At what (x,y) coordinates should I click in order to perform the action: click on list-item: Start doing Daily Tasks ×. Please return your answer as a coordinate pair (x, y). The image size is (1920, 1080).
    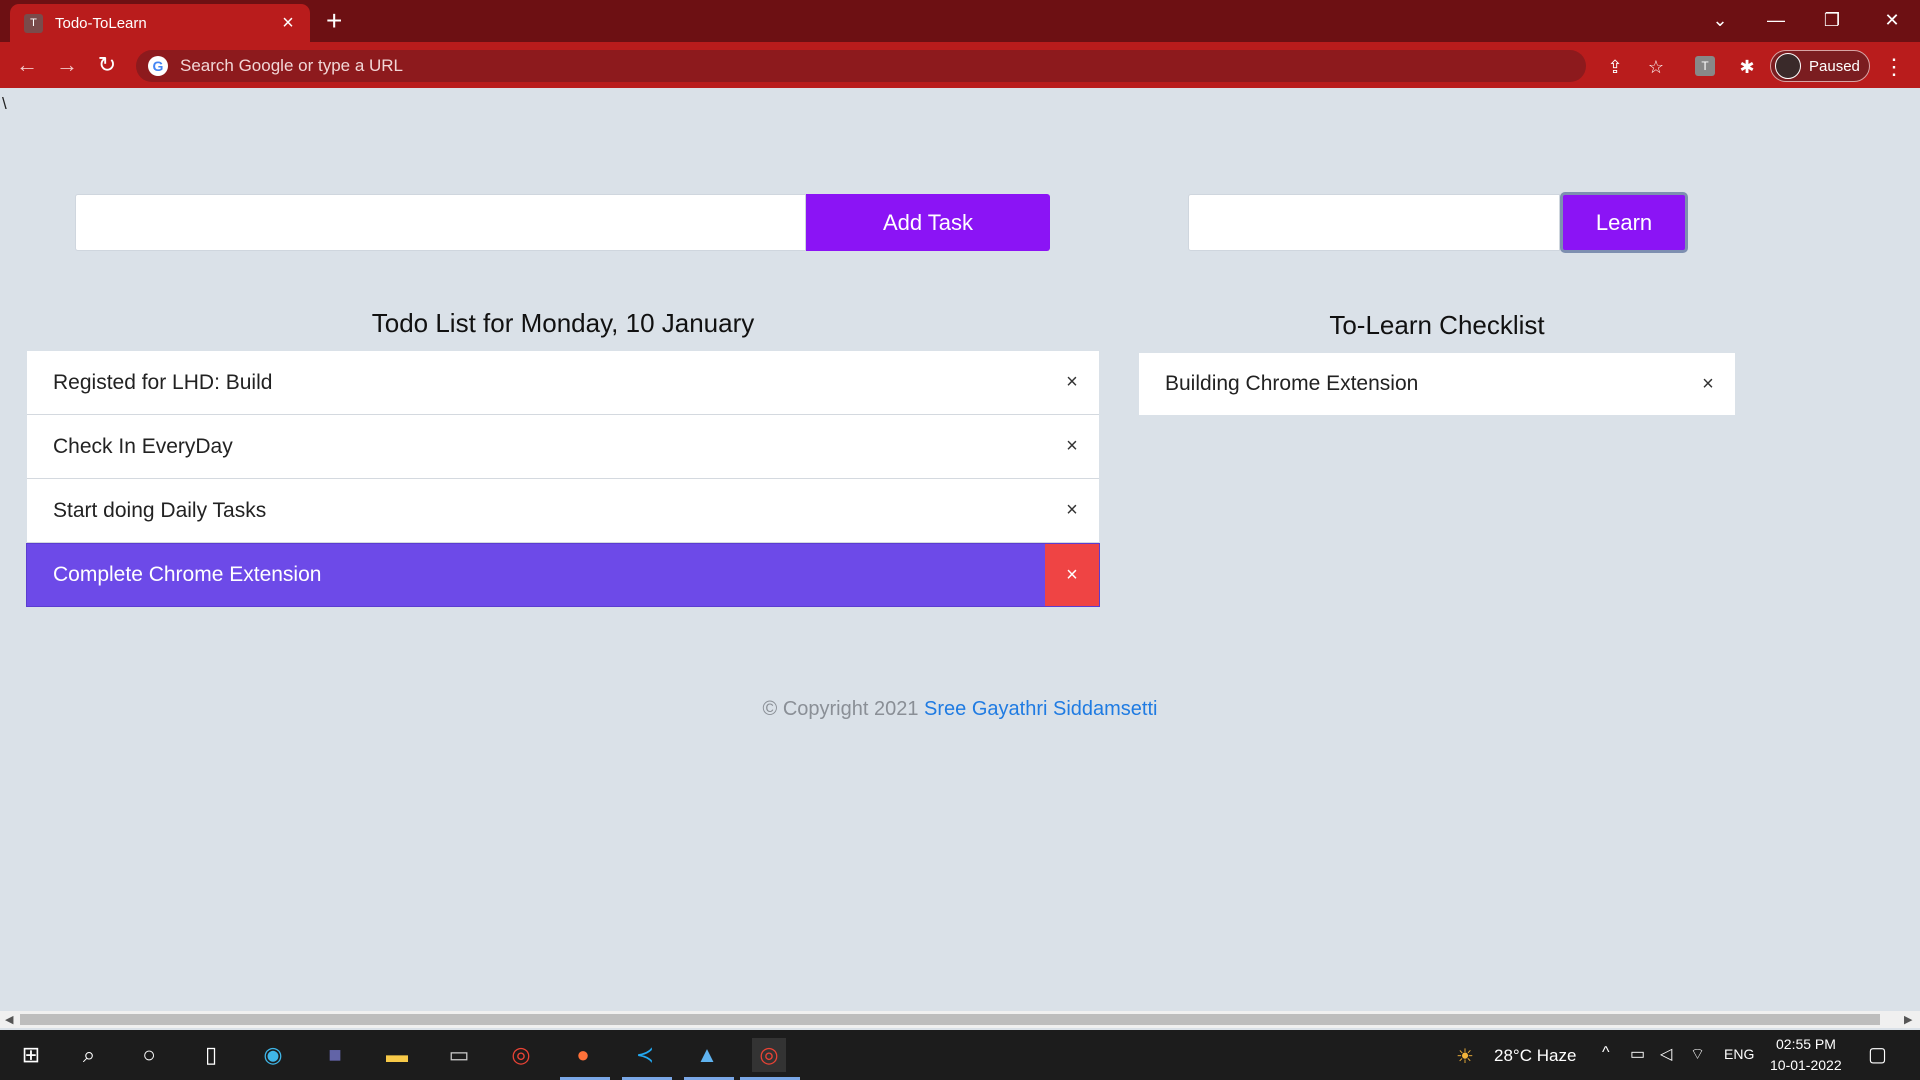
    Looking at the image, I should click on (563, 511).